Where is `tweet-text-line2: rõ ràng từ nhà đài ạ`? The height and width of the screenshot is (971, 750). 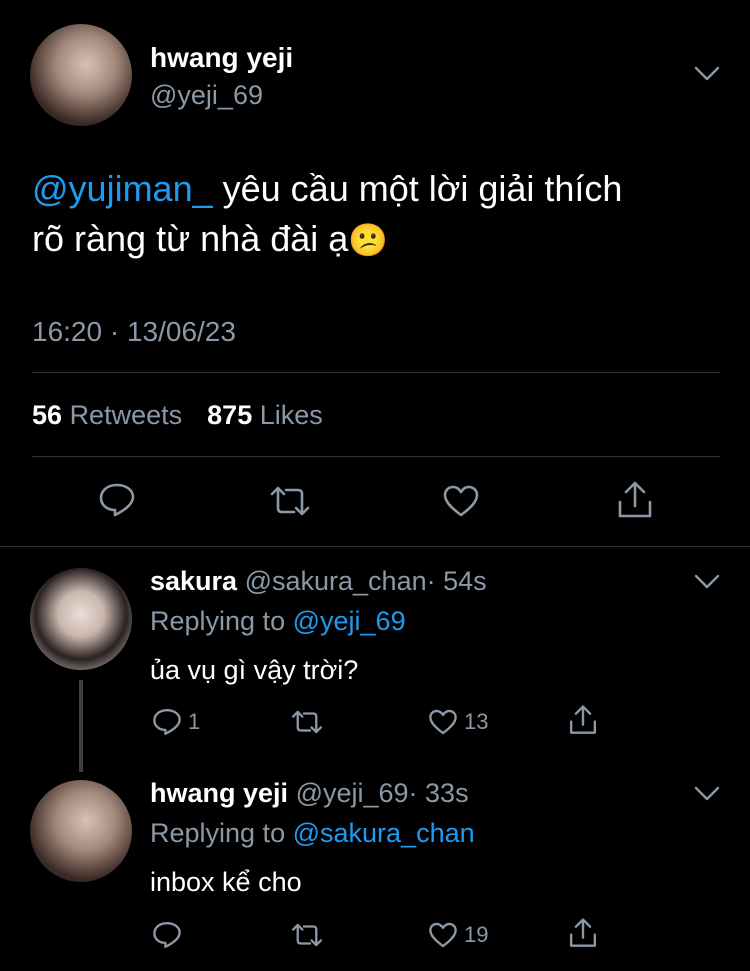
tweet-text-line2: rõ ràng từ nhà đài ạ is located at coordinates (190, 238).